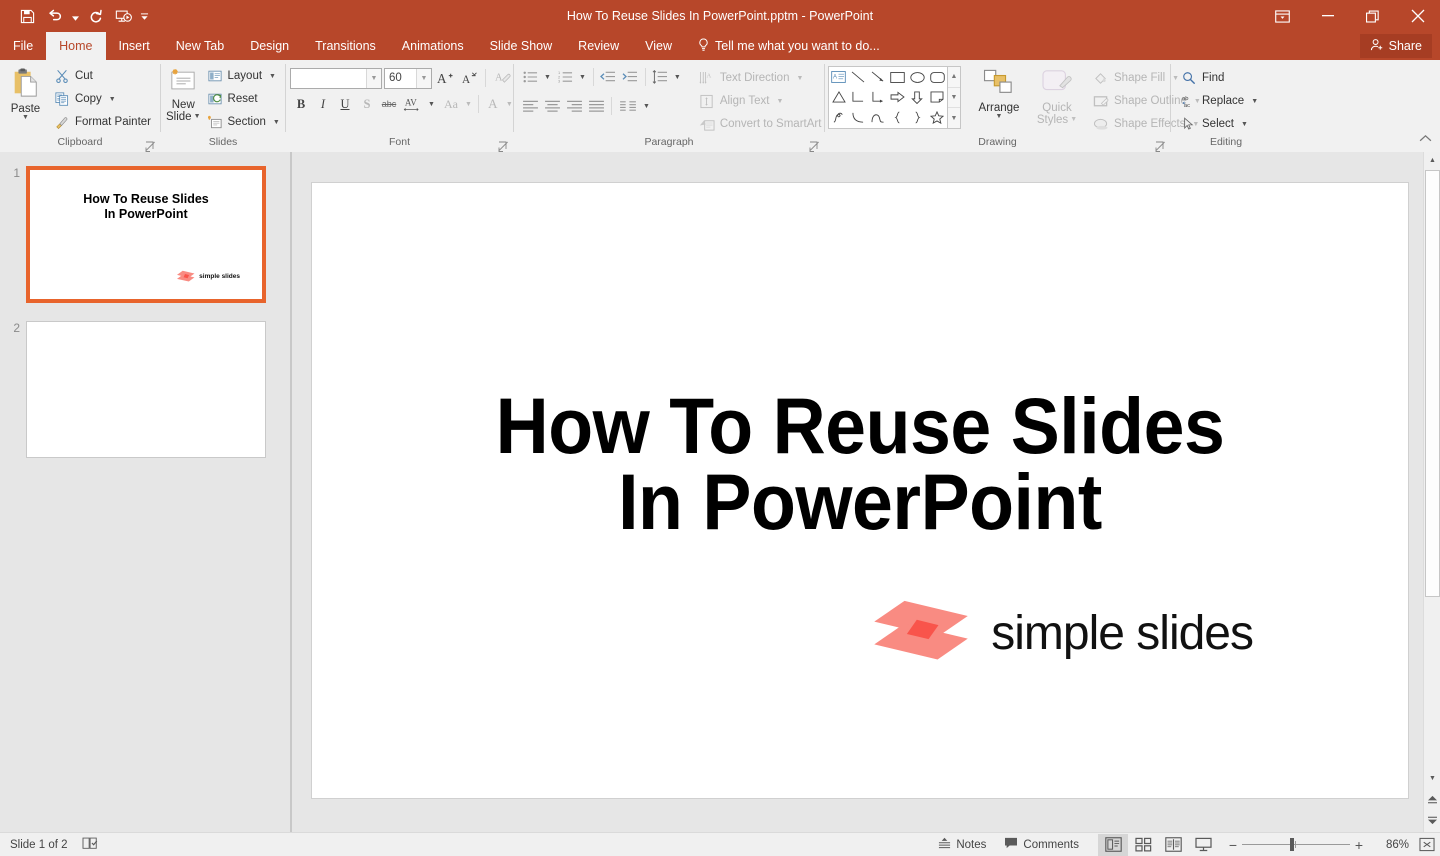 Image resolution: width=1440 pixels, height=856 pixels. Describe the element at coordinates (1432, 799) in the screenshot. I see `previous-slide-icon` at that location.